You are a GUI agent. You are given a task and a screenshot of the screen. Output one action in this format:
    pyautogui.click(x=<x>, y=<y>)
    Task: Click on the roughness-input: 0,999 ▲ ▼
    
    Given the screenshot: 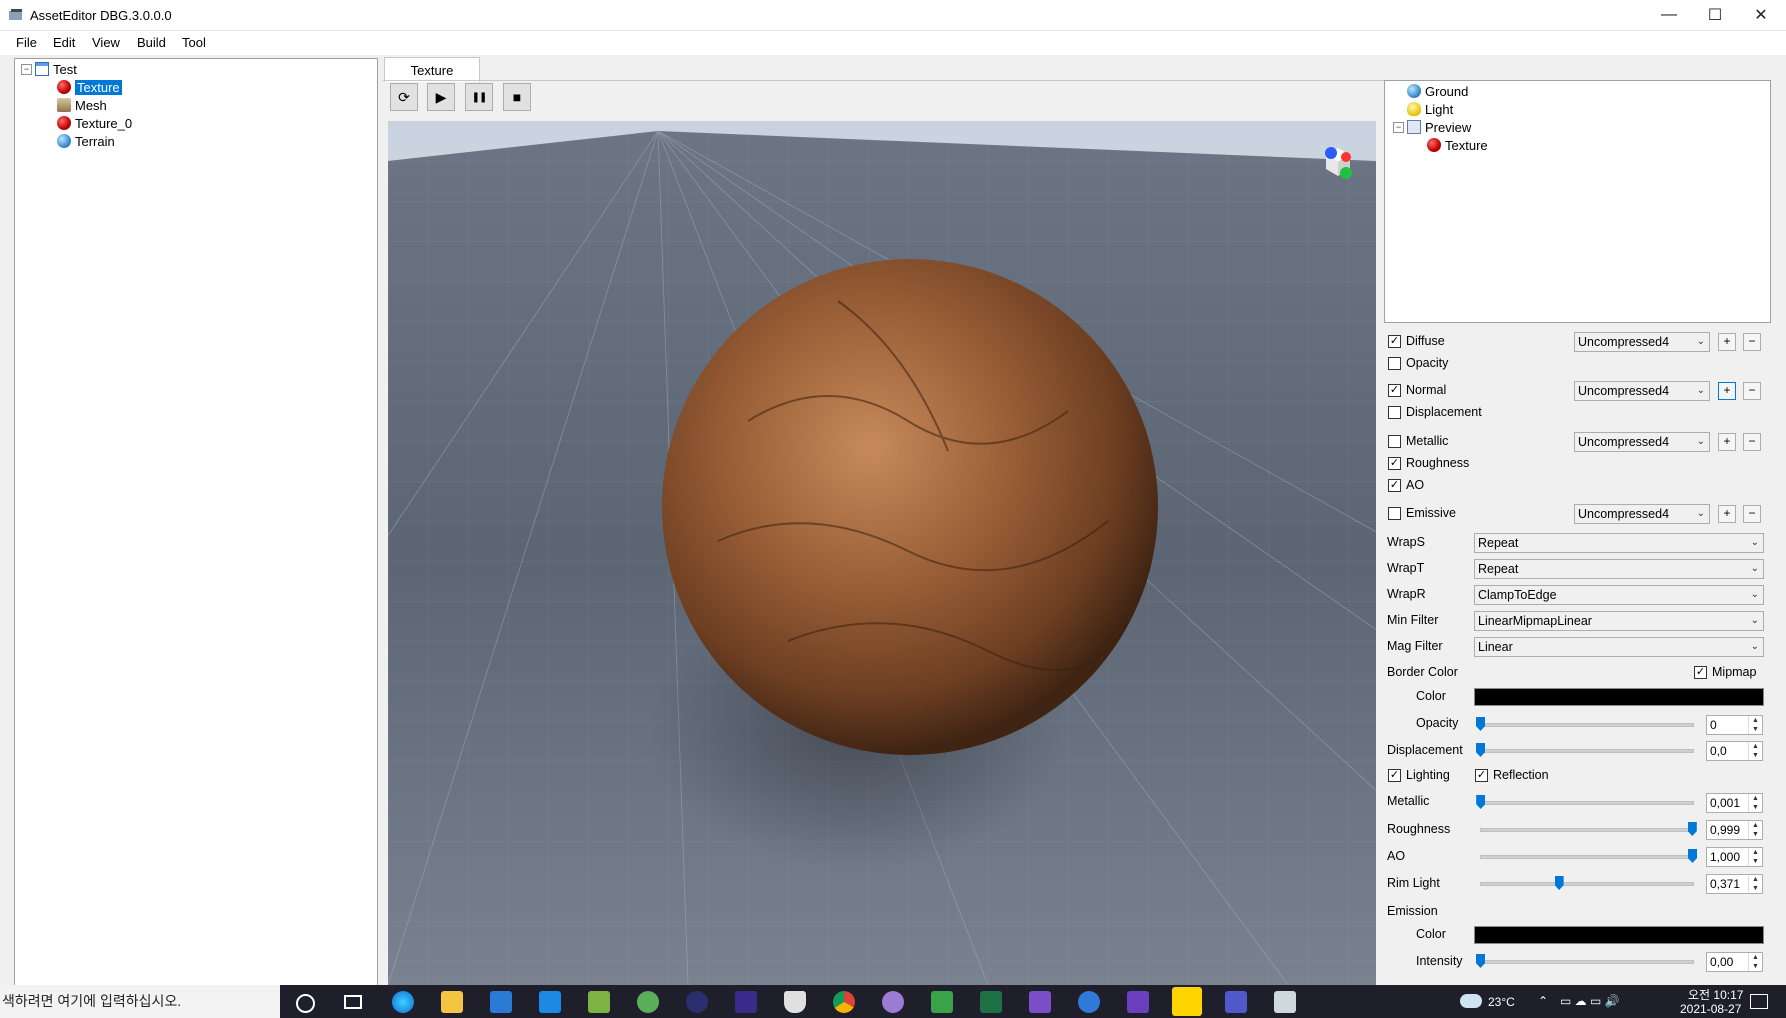 What is the action you would take?
    pyautogui.click(x=1734, y=830)
    